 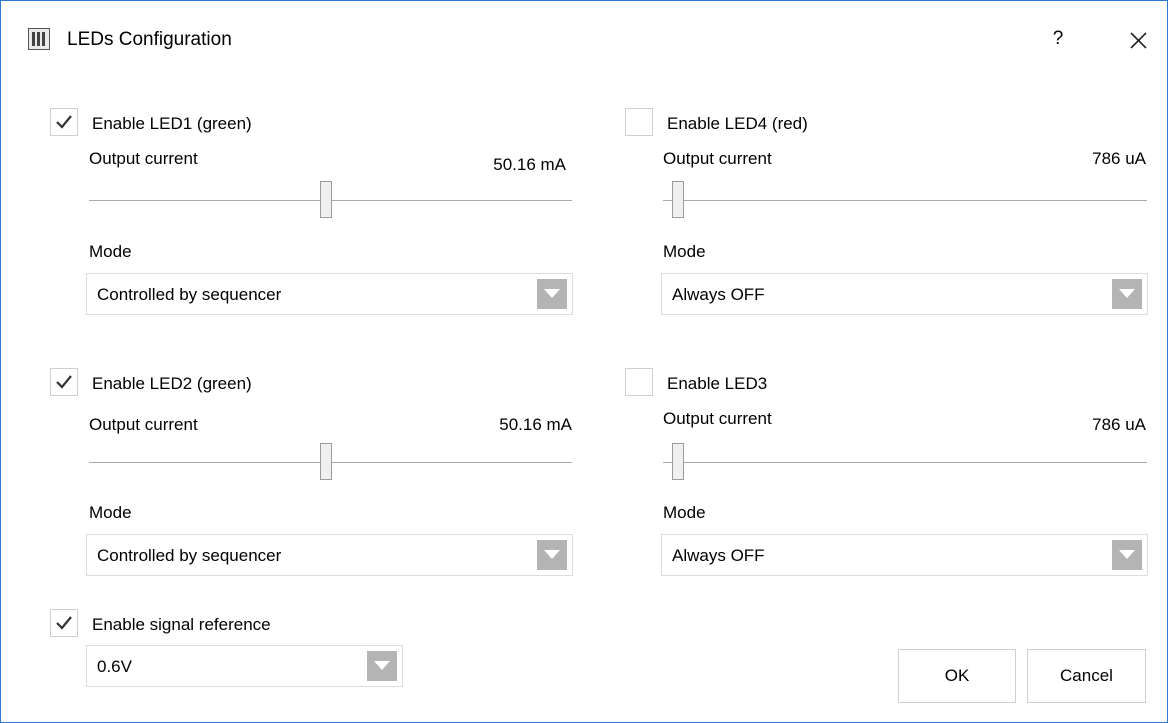 I want to click on close-button, so click(x=1138, y=40).